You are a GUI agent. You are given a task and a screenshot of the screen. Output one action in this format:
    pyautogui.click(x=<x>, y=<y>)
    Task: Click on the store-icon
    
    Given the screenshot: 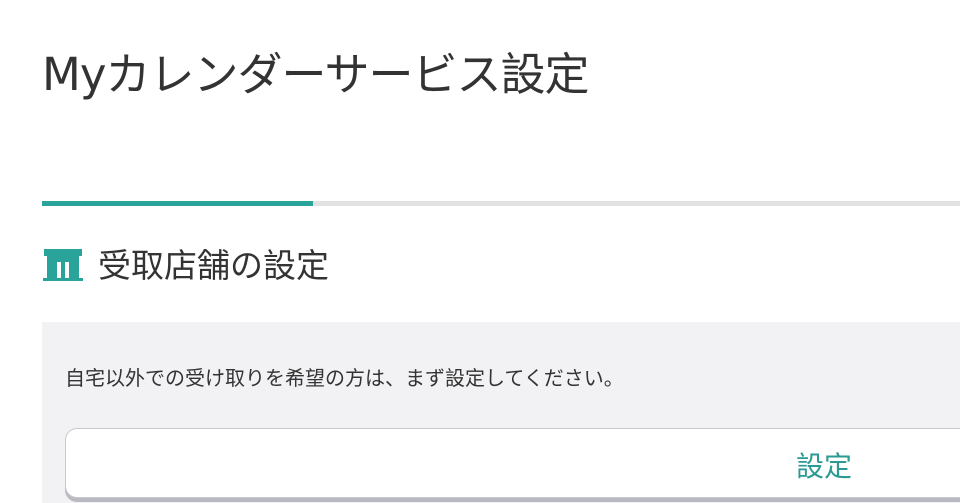 What is the action you would take?
    pyautogui.click(x=65, y=263)
    